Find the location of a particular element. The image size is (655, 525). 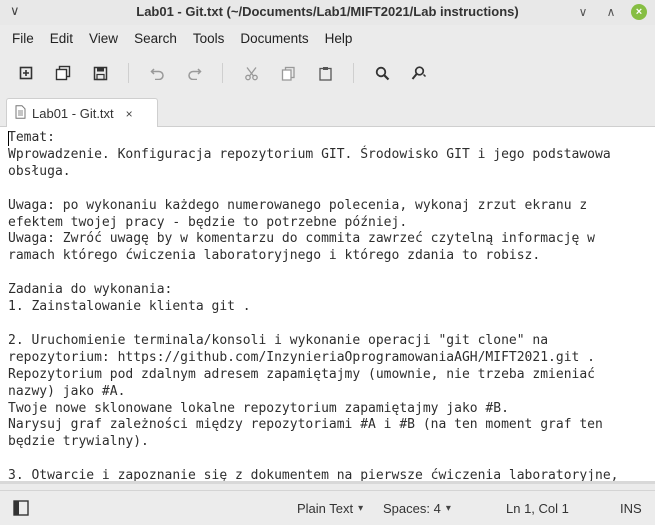

menu-edit: Edit is located at coordinates (61, 38).